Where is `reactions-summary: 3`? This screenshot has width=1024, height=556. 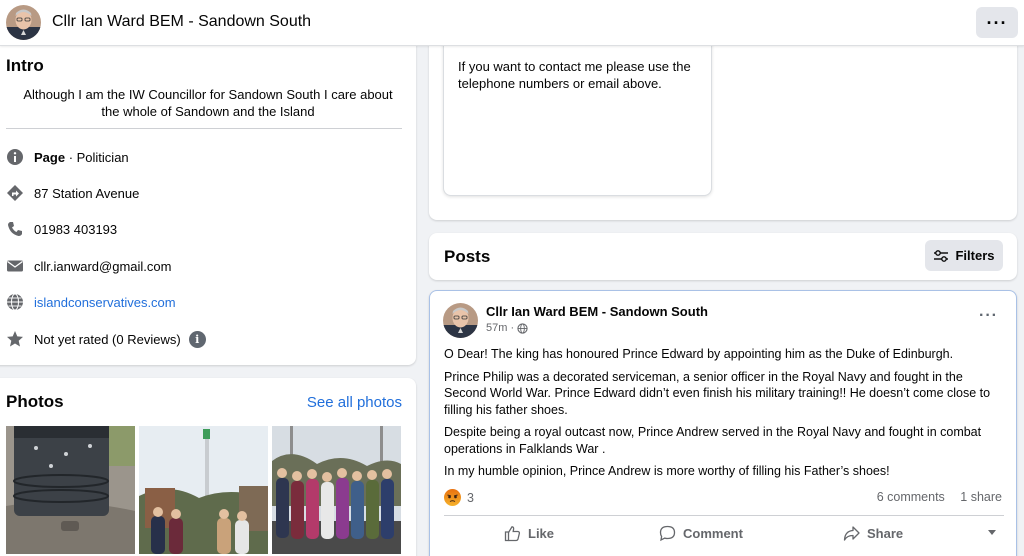 reactions-summary: 3 is located at coordinates (459, 497).